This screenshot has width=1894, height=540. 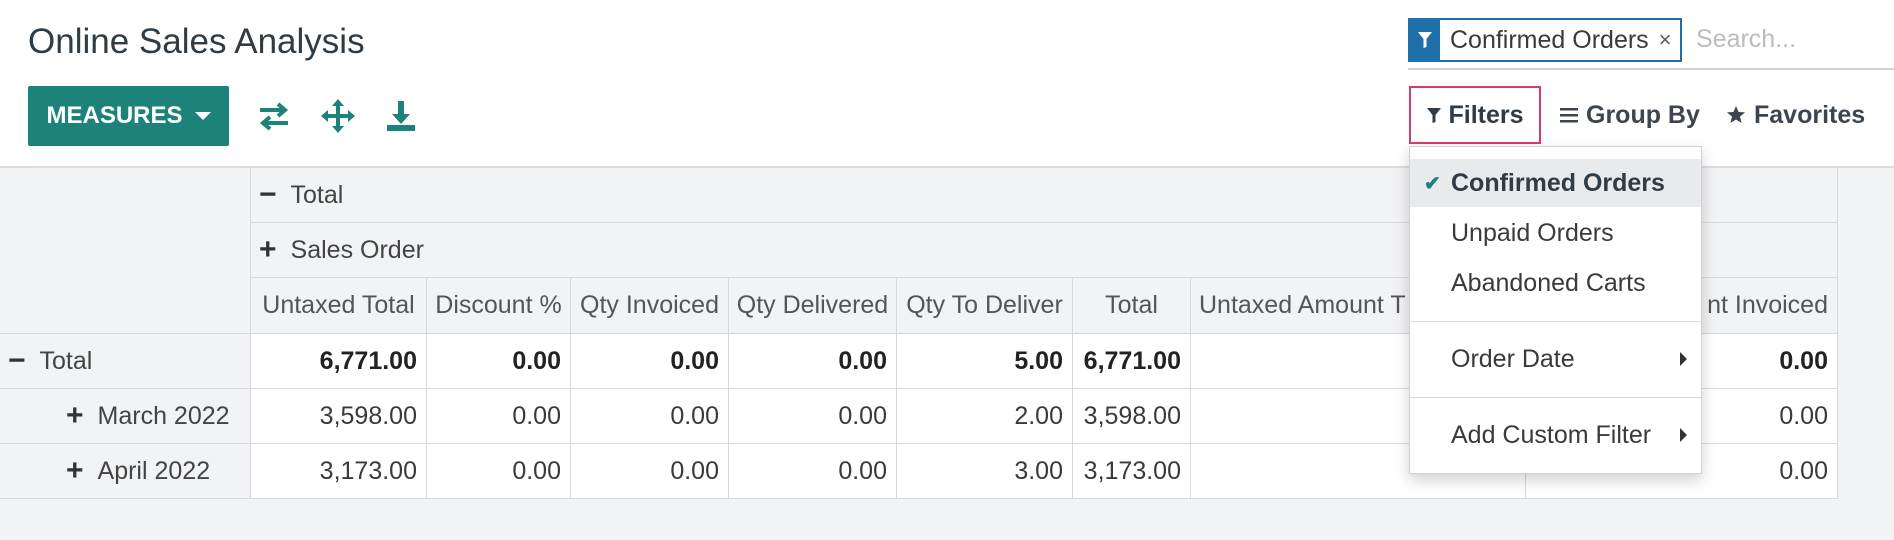 What do you see at coordinates (357, 249) in the screenshot?
I see `col-header-sales-order-label: Sales Order` at bounding box center [357, 249].